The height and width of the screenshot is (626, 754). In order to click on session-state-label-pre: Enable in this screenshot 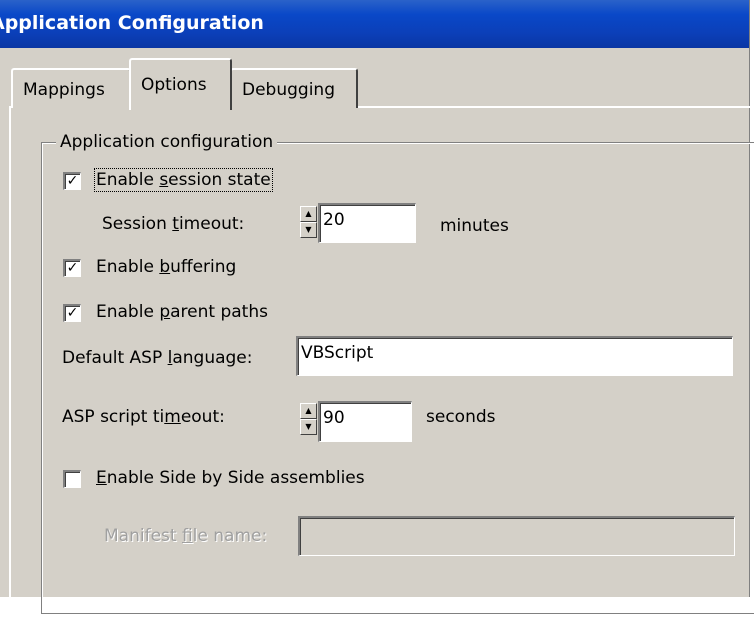, I will do `click(128, 180)`.